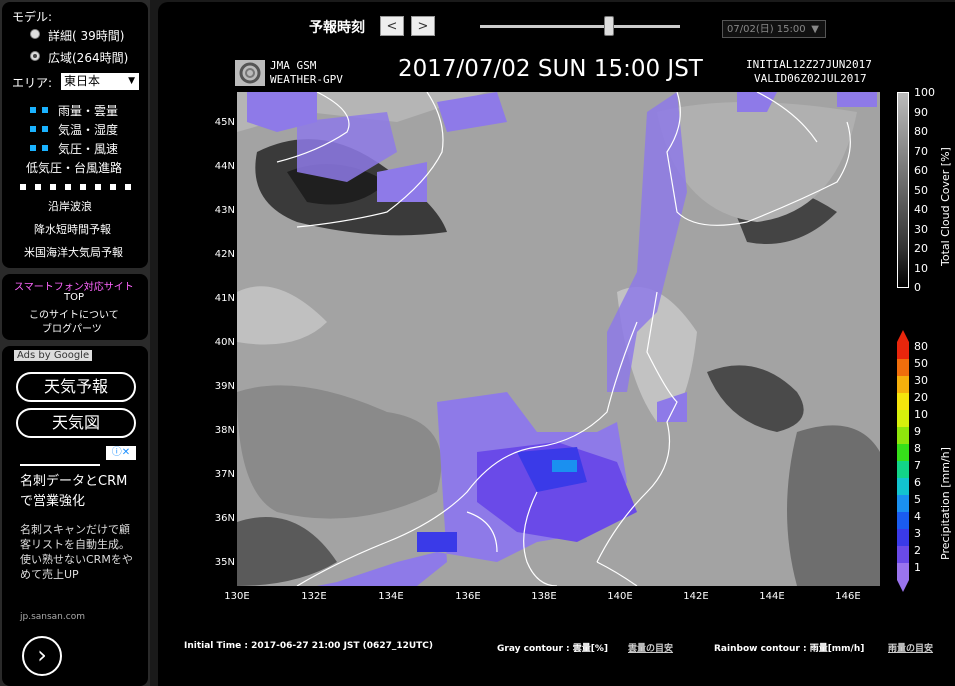 Image resolution: width=955 pixels, height=686 pixels. I want to click on precipitation-title: Precipitation [mm/h], so click(945, 503).